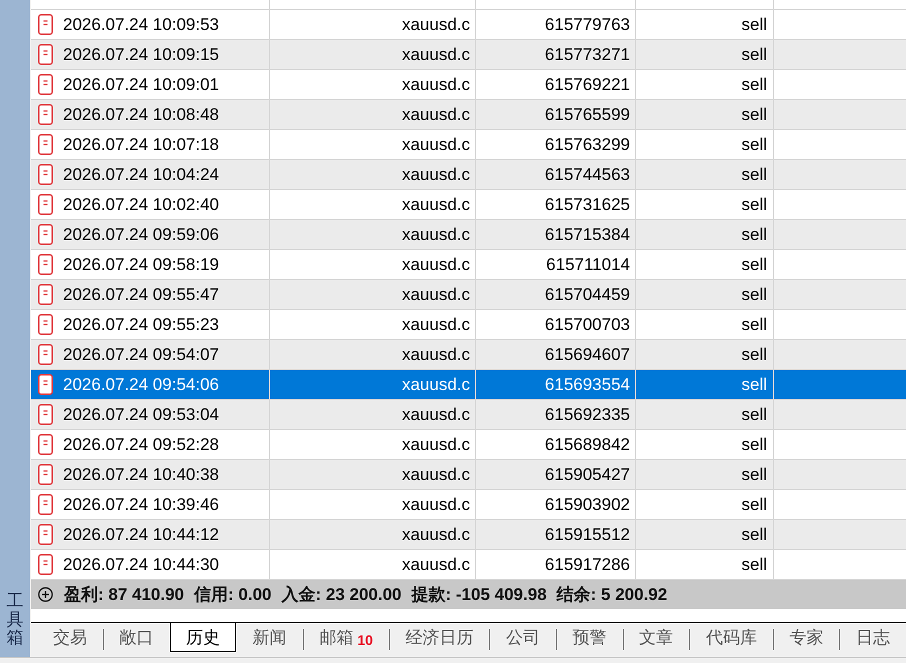  I want to click on tab: 邮箱 10, so click(346, 637).